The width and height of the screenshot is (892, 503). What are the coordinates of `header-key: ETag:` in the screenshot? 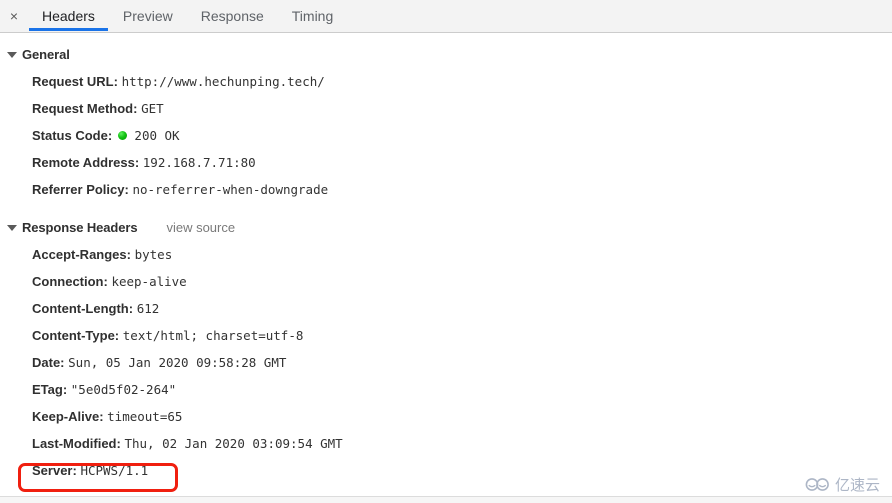 It's located at (50, 389).